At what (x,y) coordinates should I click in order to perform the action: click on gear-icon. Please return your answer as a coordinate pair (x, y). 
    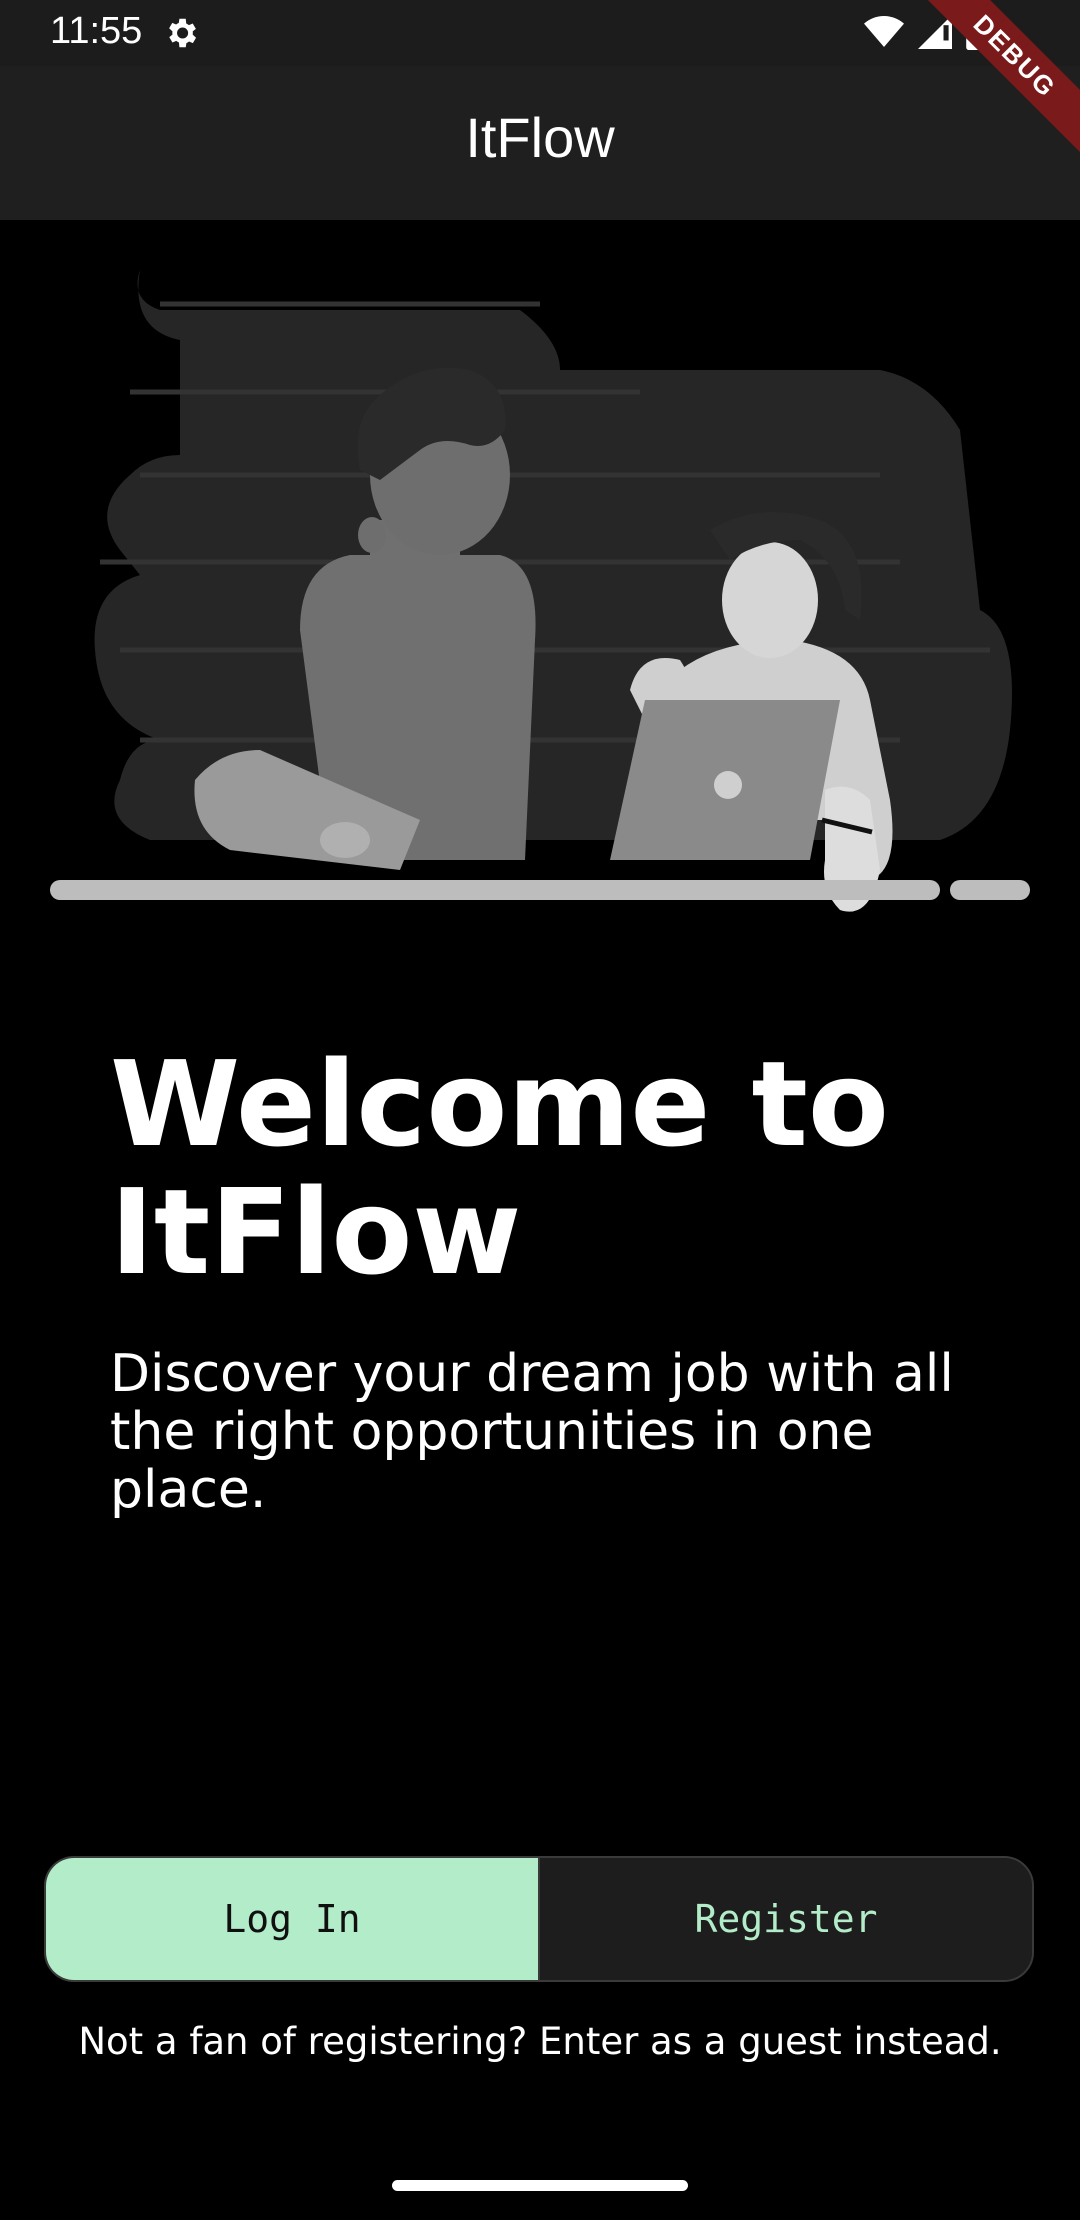
    Looking at the image, I should click on (181, 35).